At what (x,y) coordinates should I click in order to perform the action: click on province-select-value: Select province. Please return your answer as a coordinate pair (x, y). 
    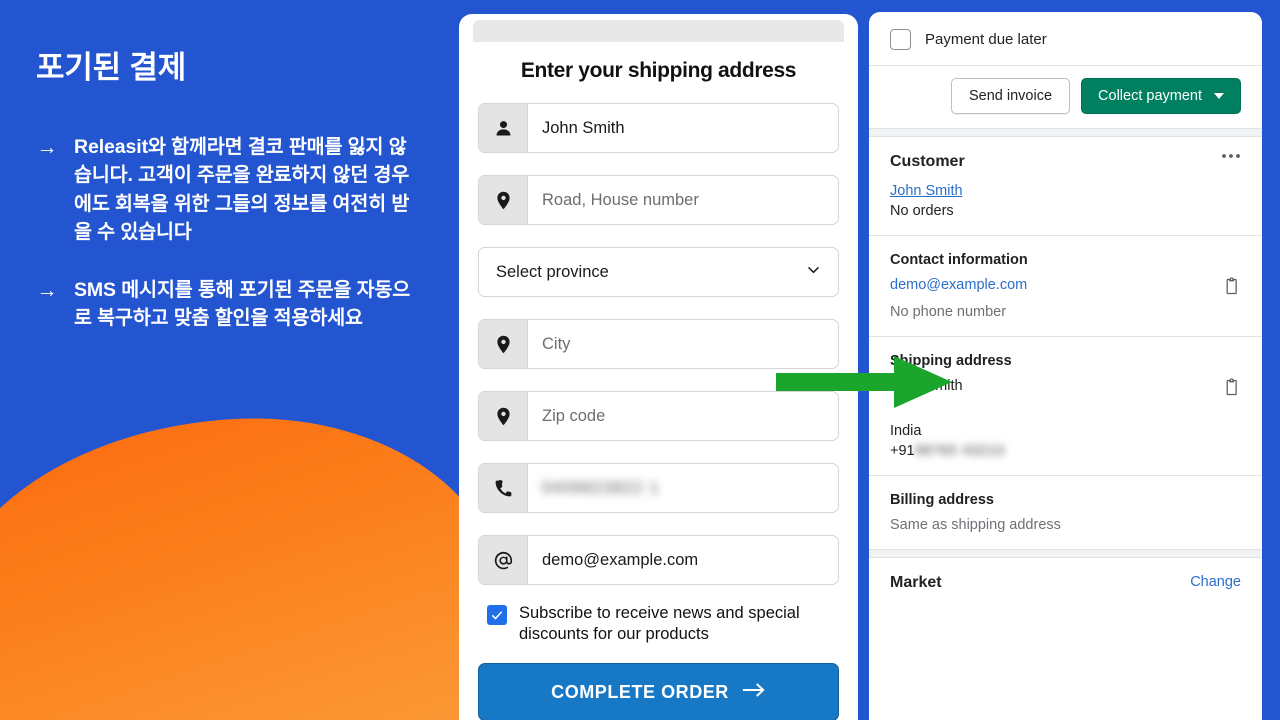
    Looking at the image, I should click on (552, 271).